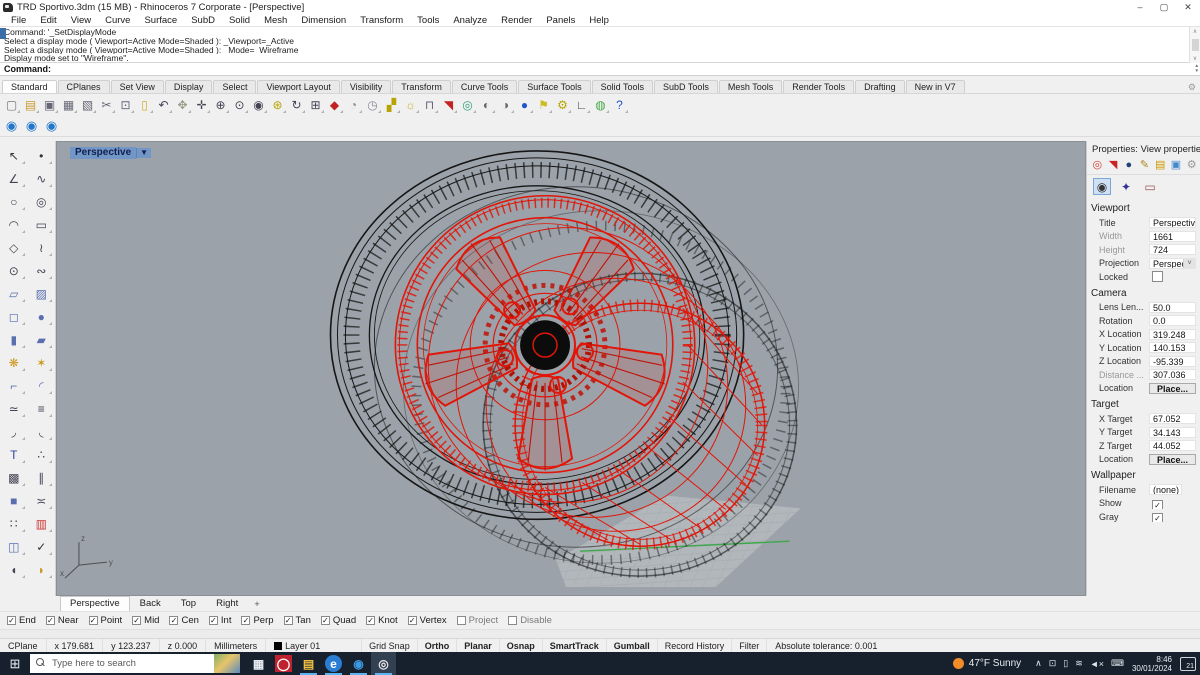 The image size is (1200, 675). Describe the element at coordinates (685, 86) in the screenshot. I see `toolbar-group-tab: SubD Tools` at that location.